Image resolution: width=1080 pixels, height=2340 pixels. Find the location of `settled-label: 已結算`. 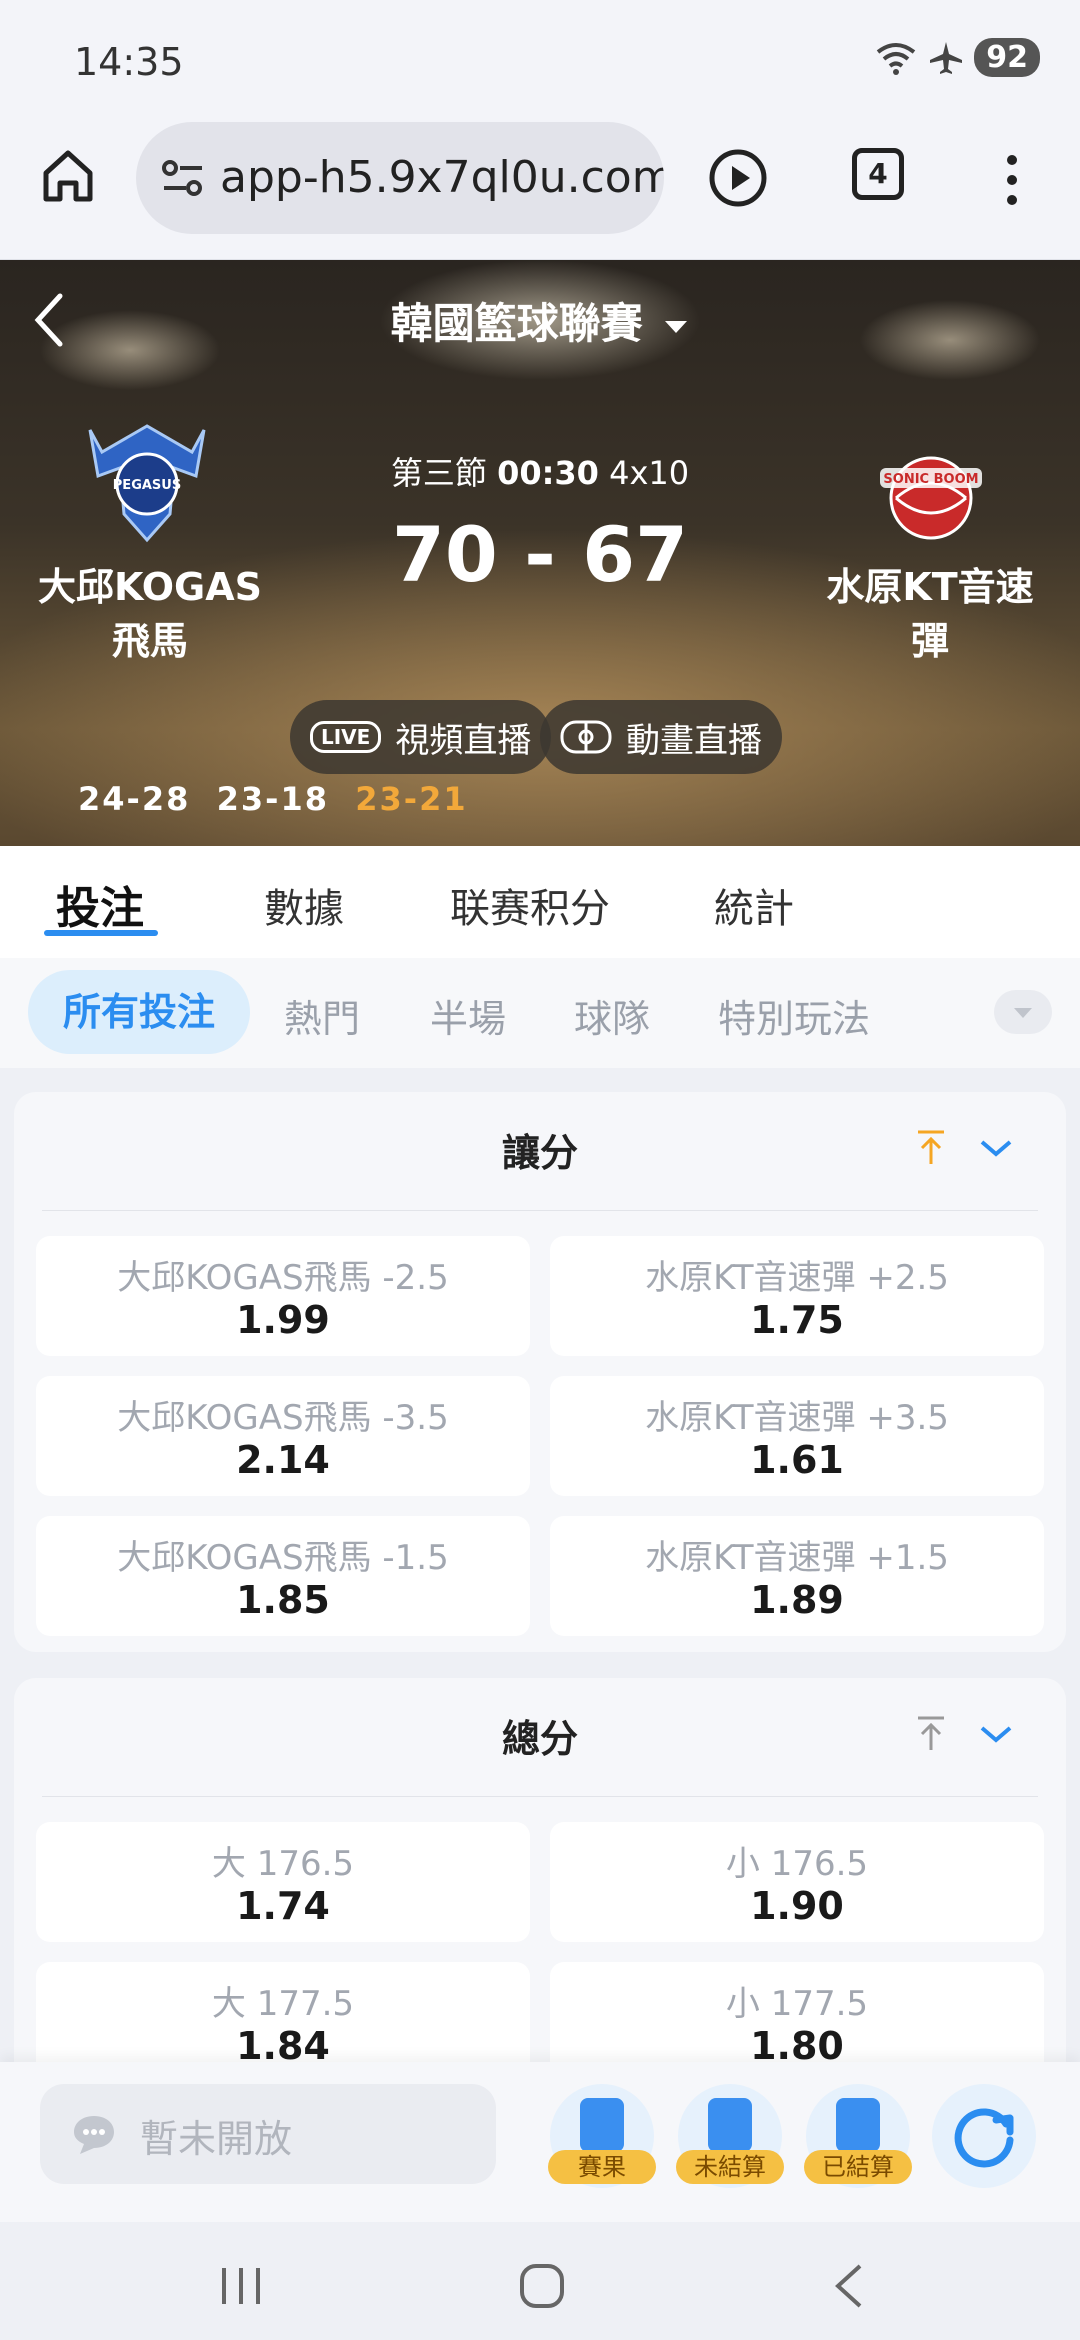

settled-label: 已結算 is located at coordinates (858, 2167).